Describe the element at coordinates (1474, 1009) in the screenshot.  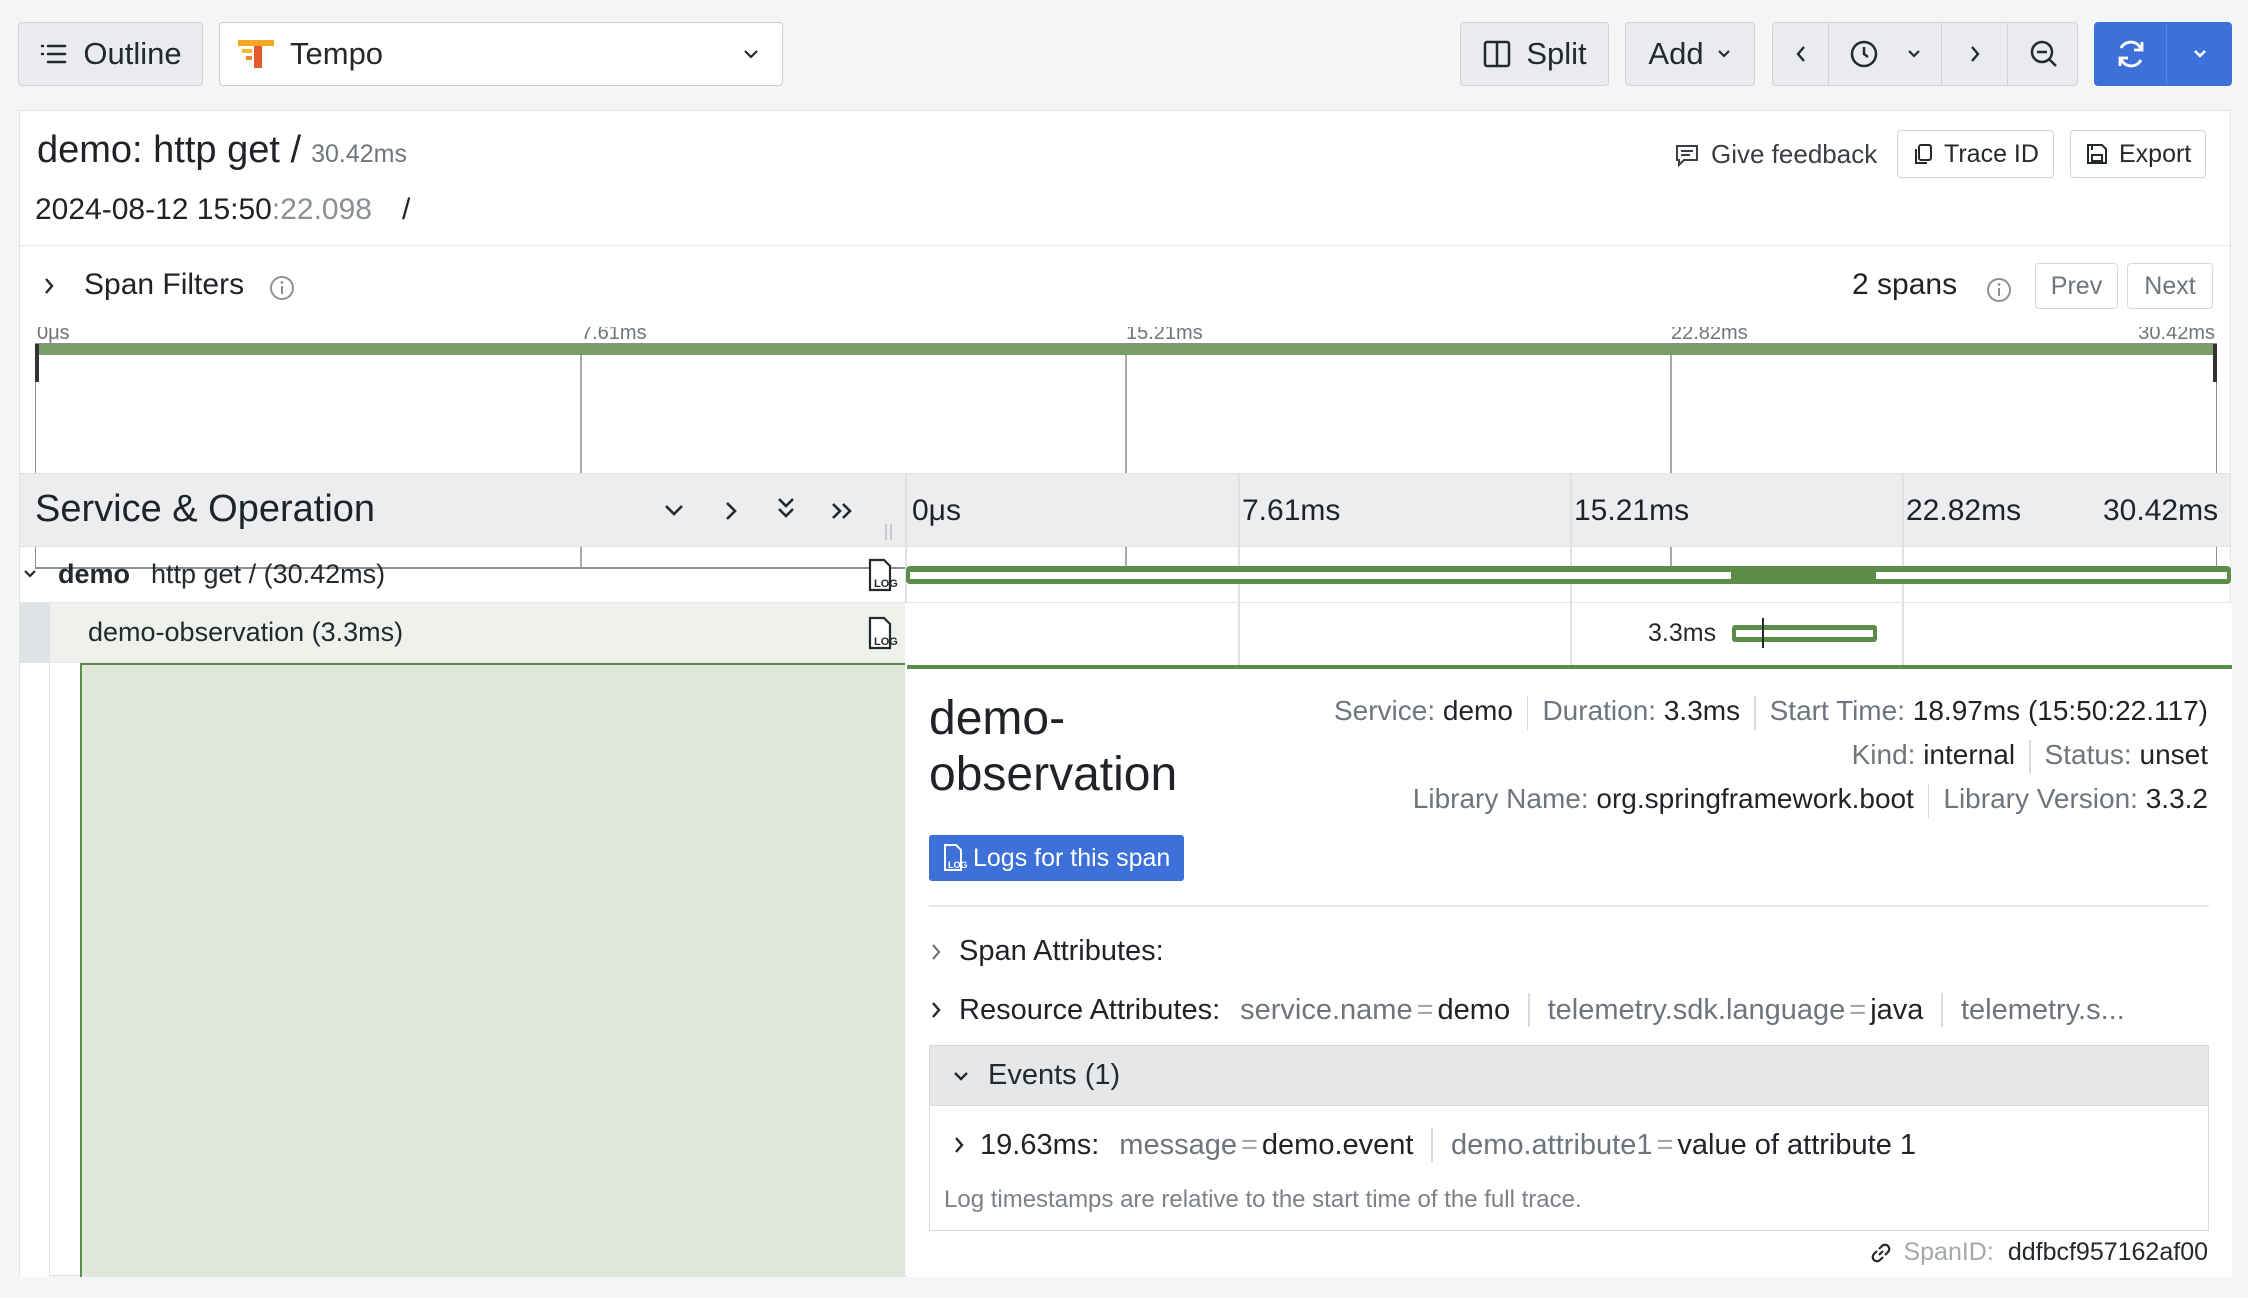
I see `resource-attr-value: demo` at that location.